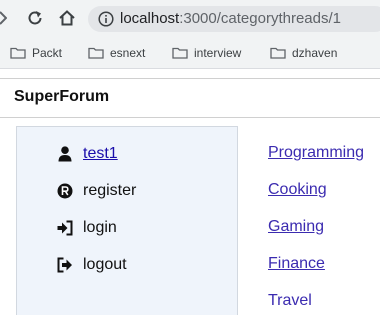  Describe the element at coordinates (316, 153) in the screenshot. I see `category-link-programming: Programming` at that location.